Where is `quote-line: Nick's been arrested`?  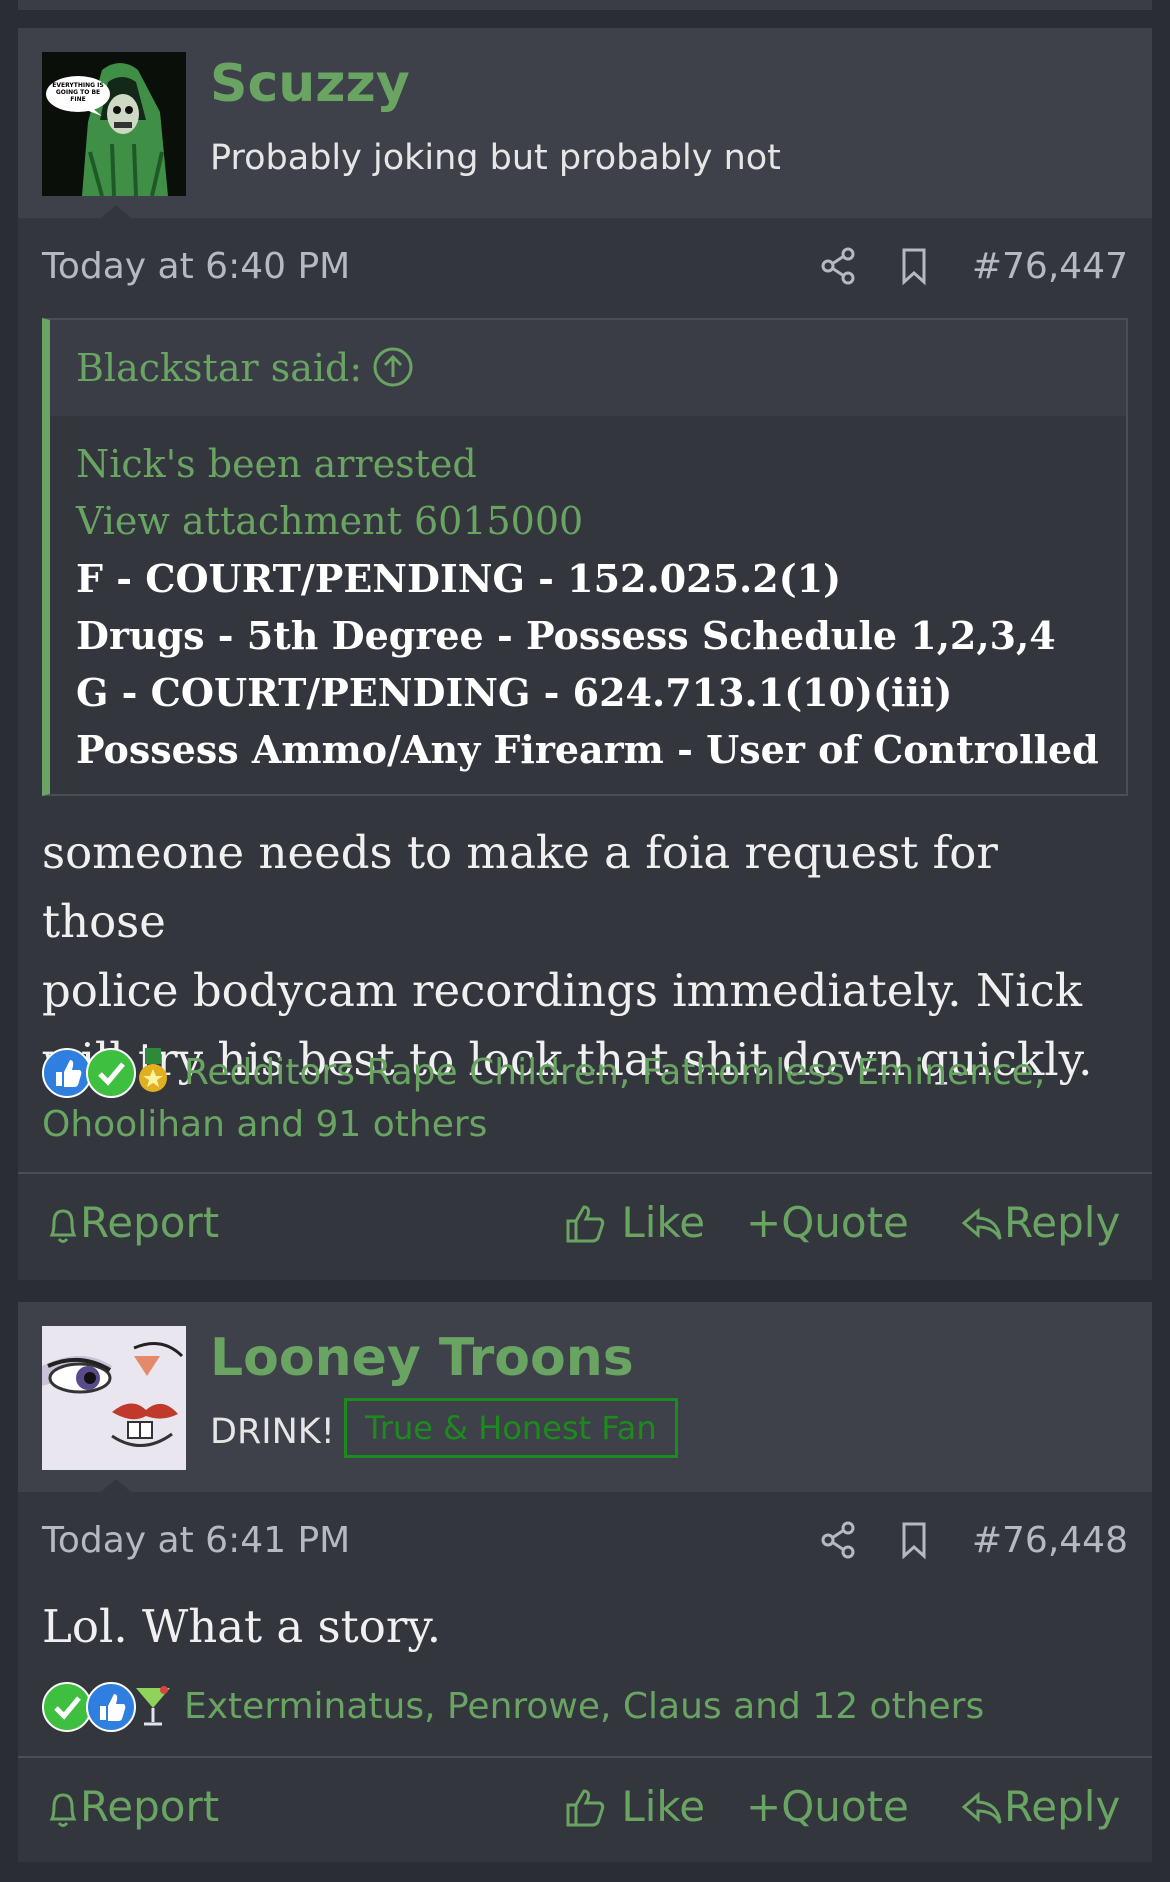
quote-line: Nick's been arrested is located at coordinates (276, 464).